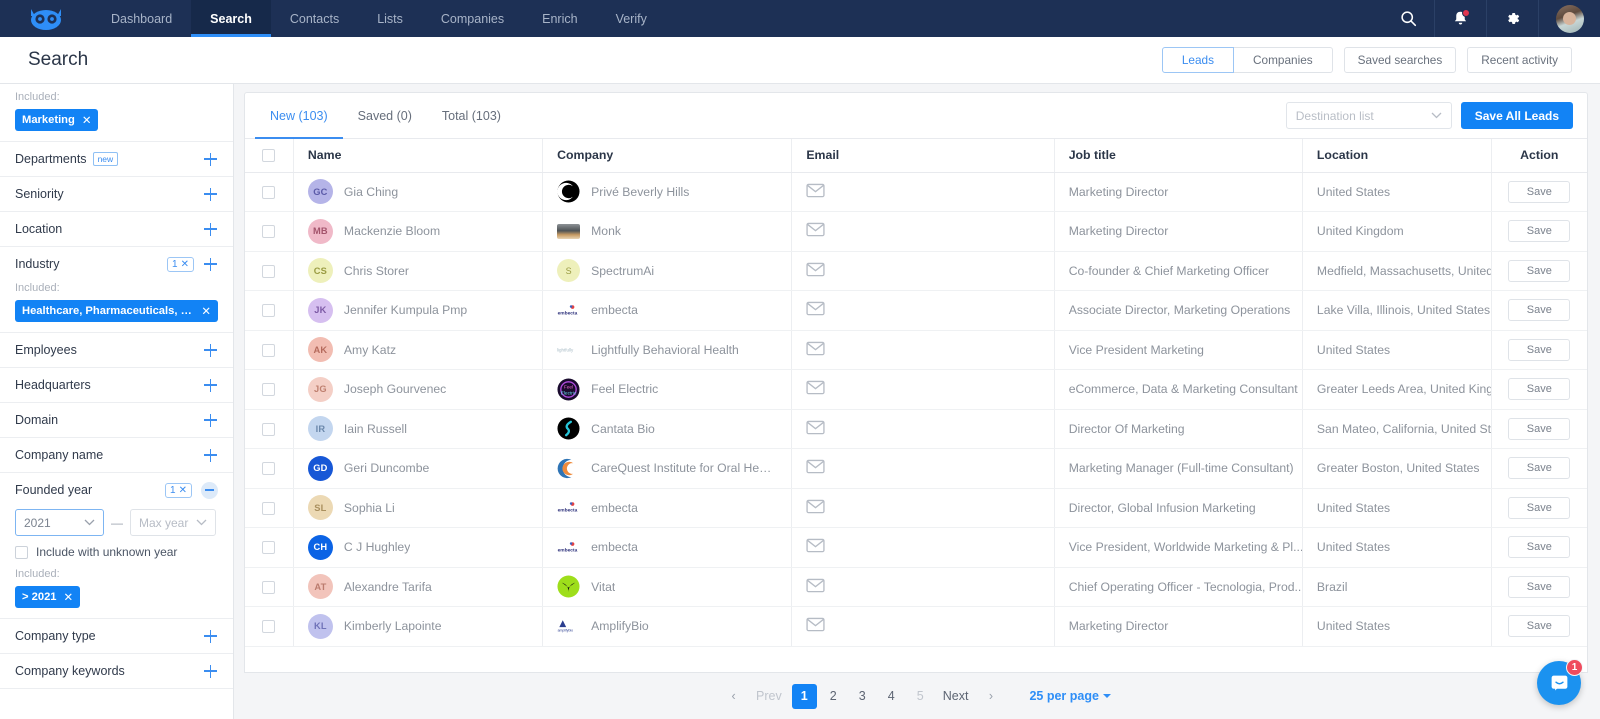 The image size is (1600, 719). I want to click on include-unknown-year-row: Include with unknown year, so click(116, 552).